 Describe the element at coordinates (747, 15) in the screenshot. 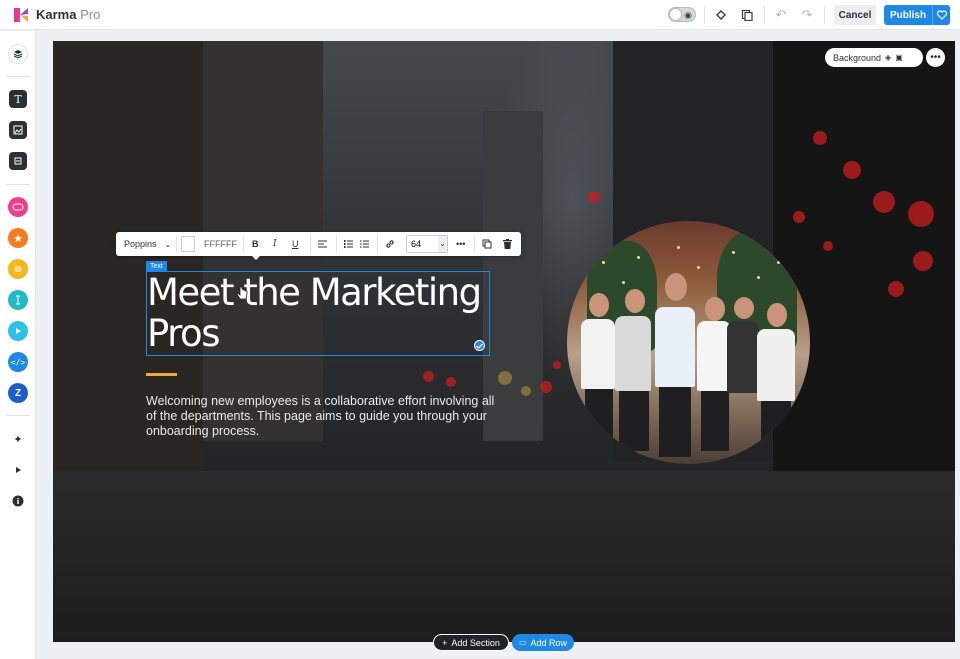

I see `pages-icon` at that location.